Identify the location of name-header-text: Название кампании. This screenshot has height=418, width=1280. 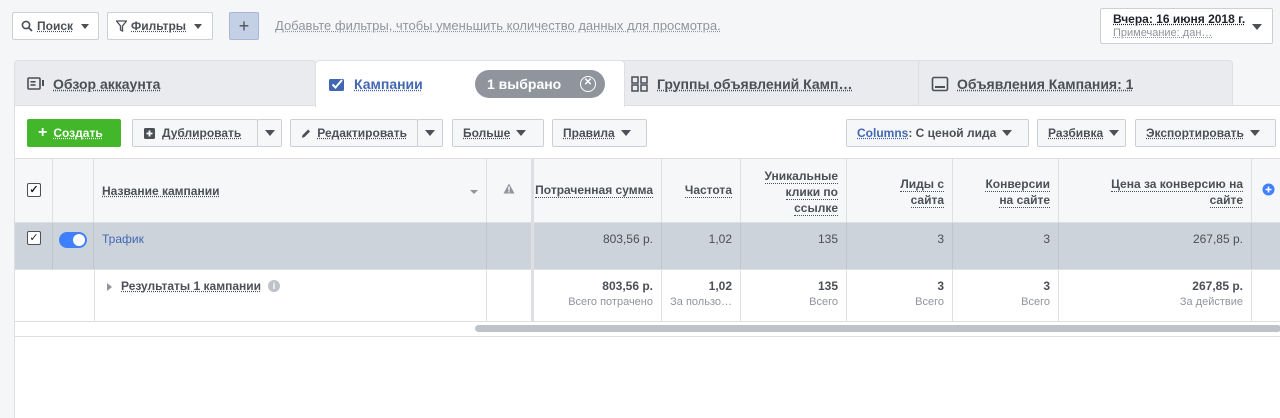
(160, 191).